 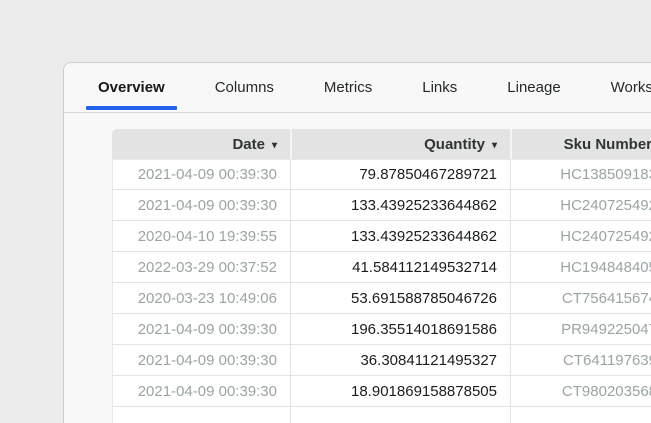 What do you see at coordinates (131, 87) in the screenshot?
I see `tab-overview: Overview` at bounding box center [131, 87].